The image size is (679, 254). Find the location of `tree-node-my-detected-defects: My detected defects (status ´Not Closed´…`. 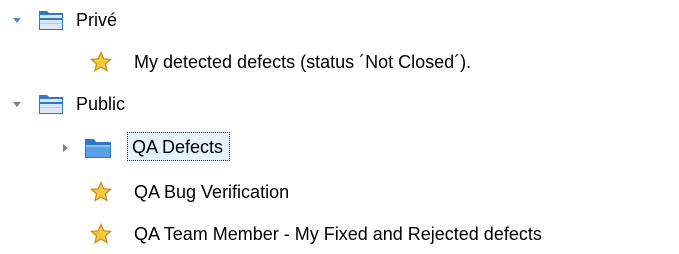

tree-node-my-detected-defects: My detected defects (status ´Not Closed´… is located at coordinates (240, 62).